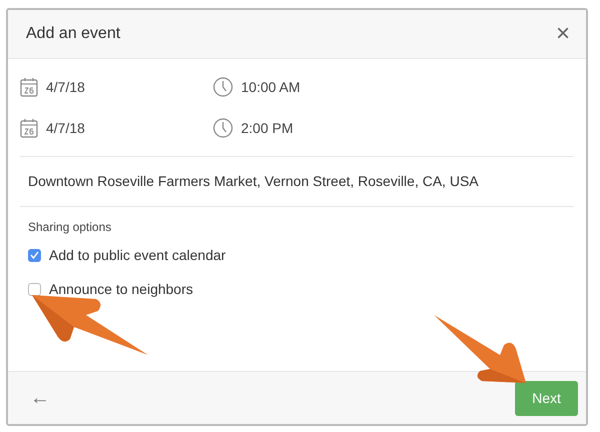  Describe the element at coordinates (270, 87) in the screenshot. I see `time-field: 10:00 AM` at that location.